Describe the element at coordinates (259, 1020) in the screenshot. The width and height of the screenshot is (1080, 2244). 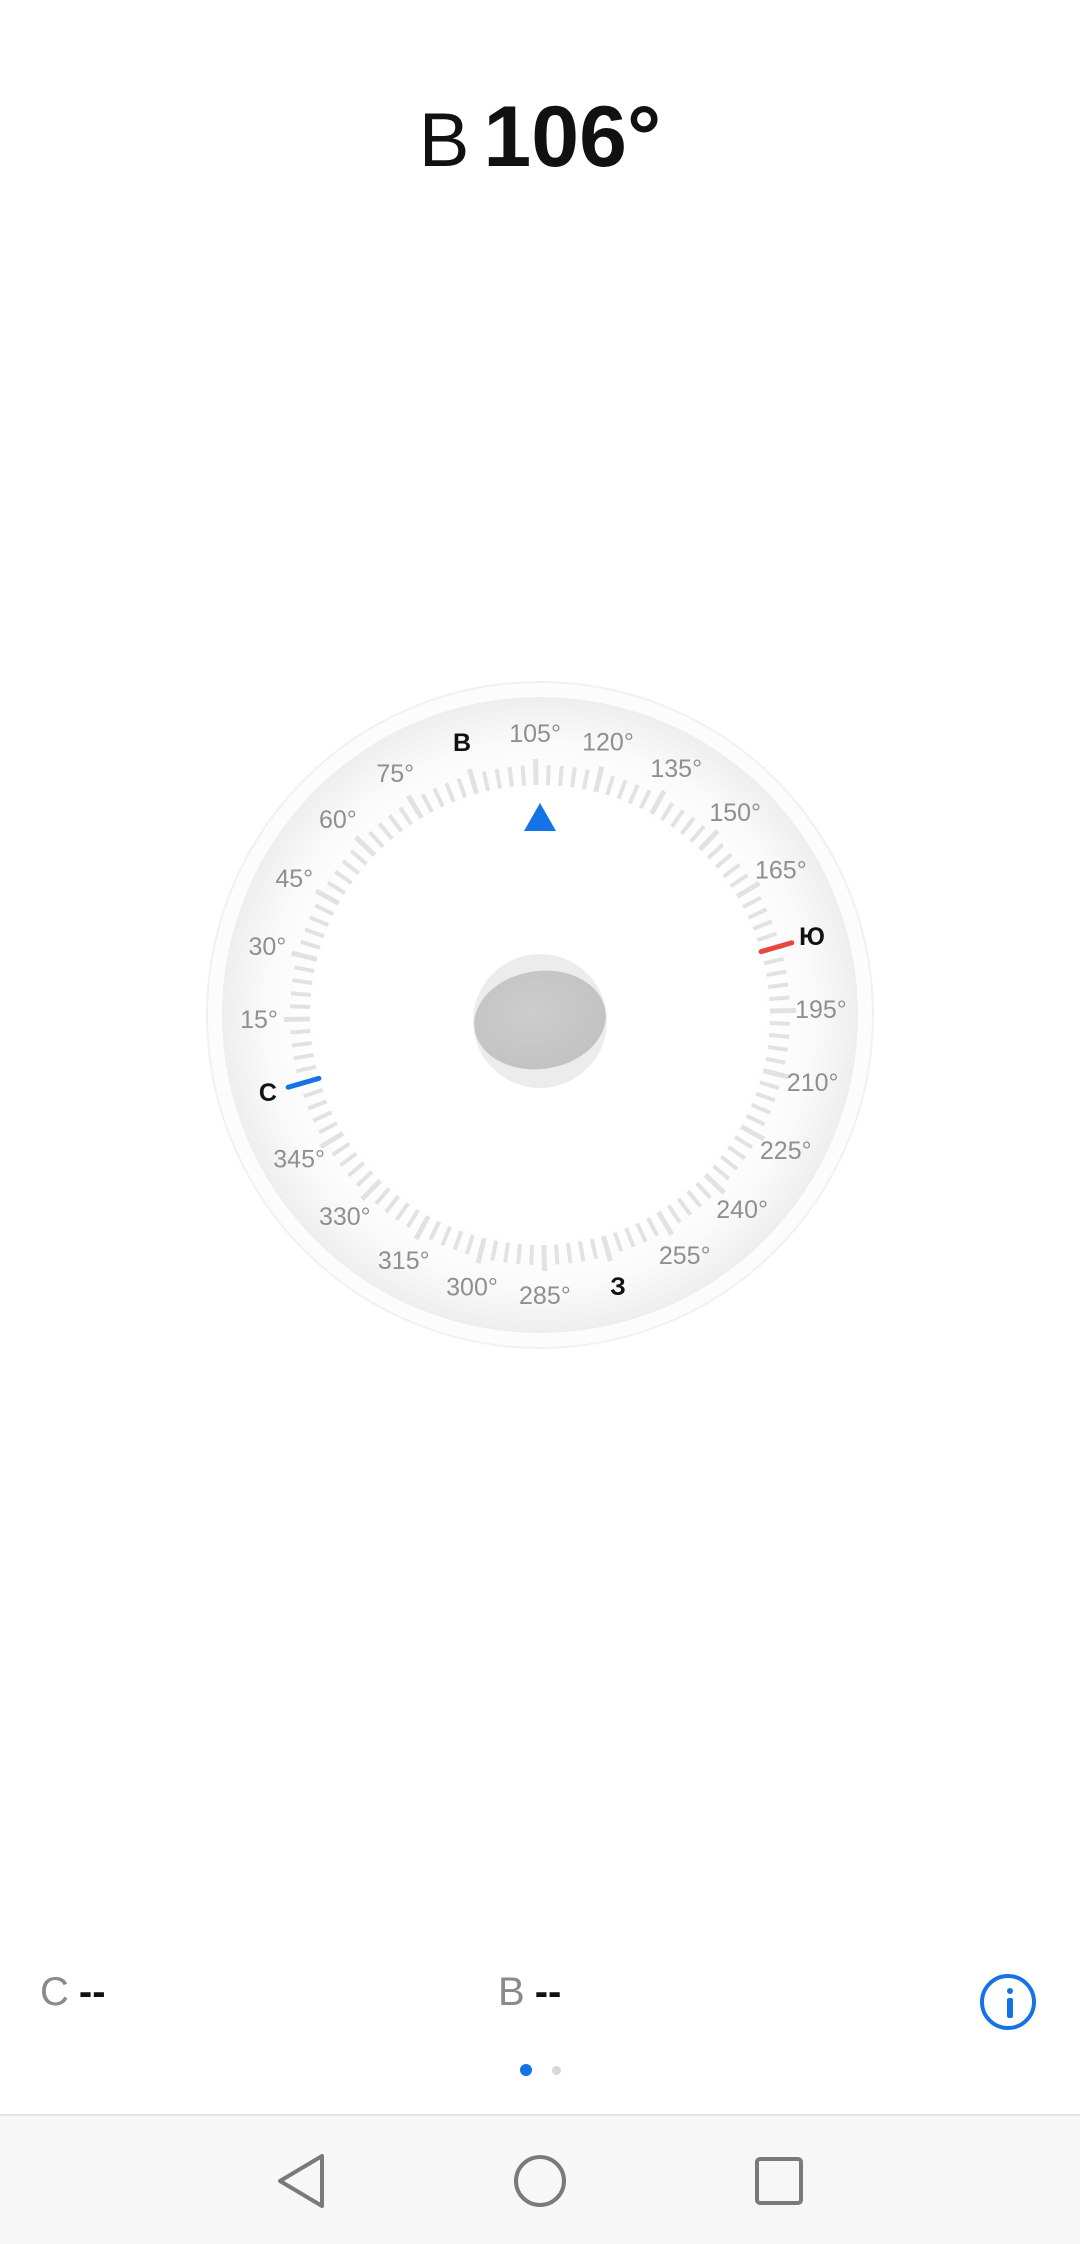
I see `degree-label: 15°` at that location.